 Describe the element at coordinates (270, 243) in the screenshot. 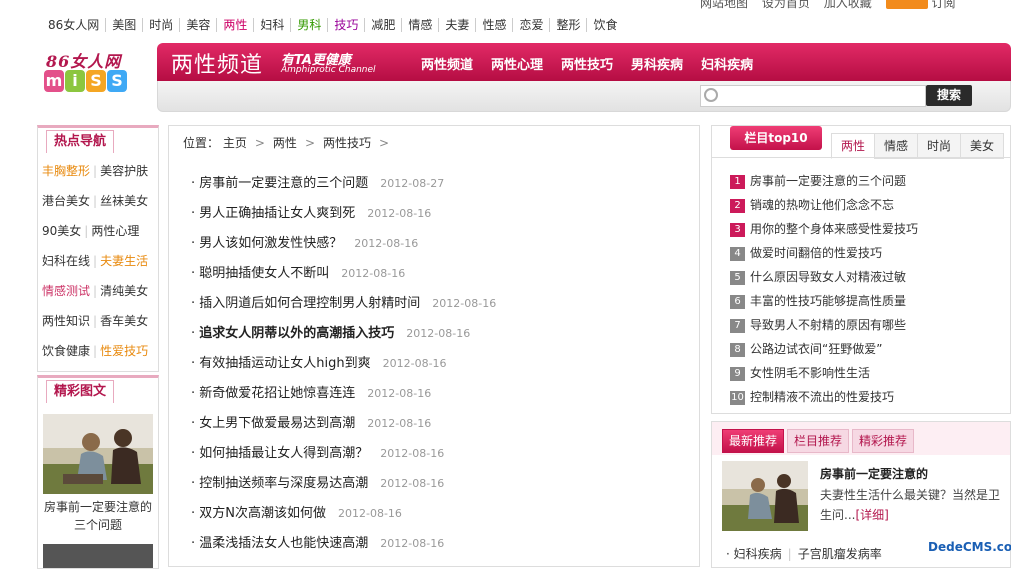

I see `article-link: 男人该如何激发性快感？` at that location.